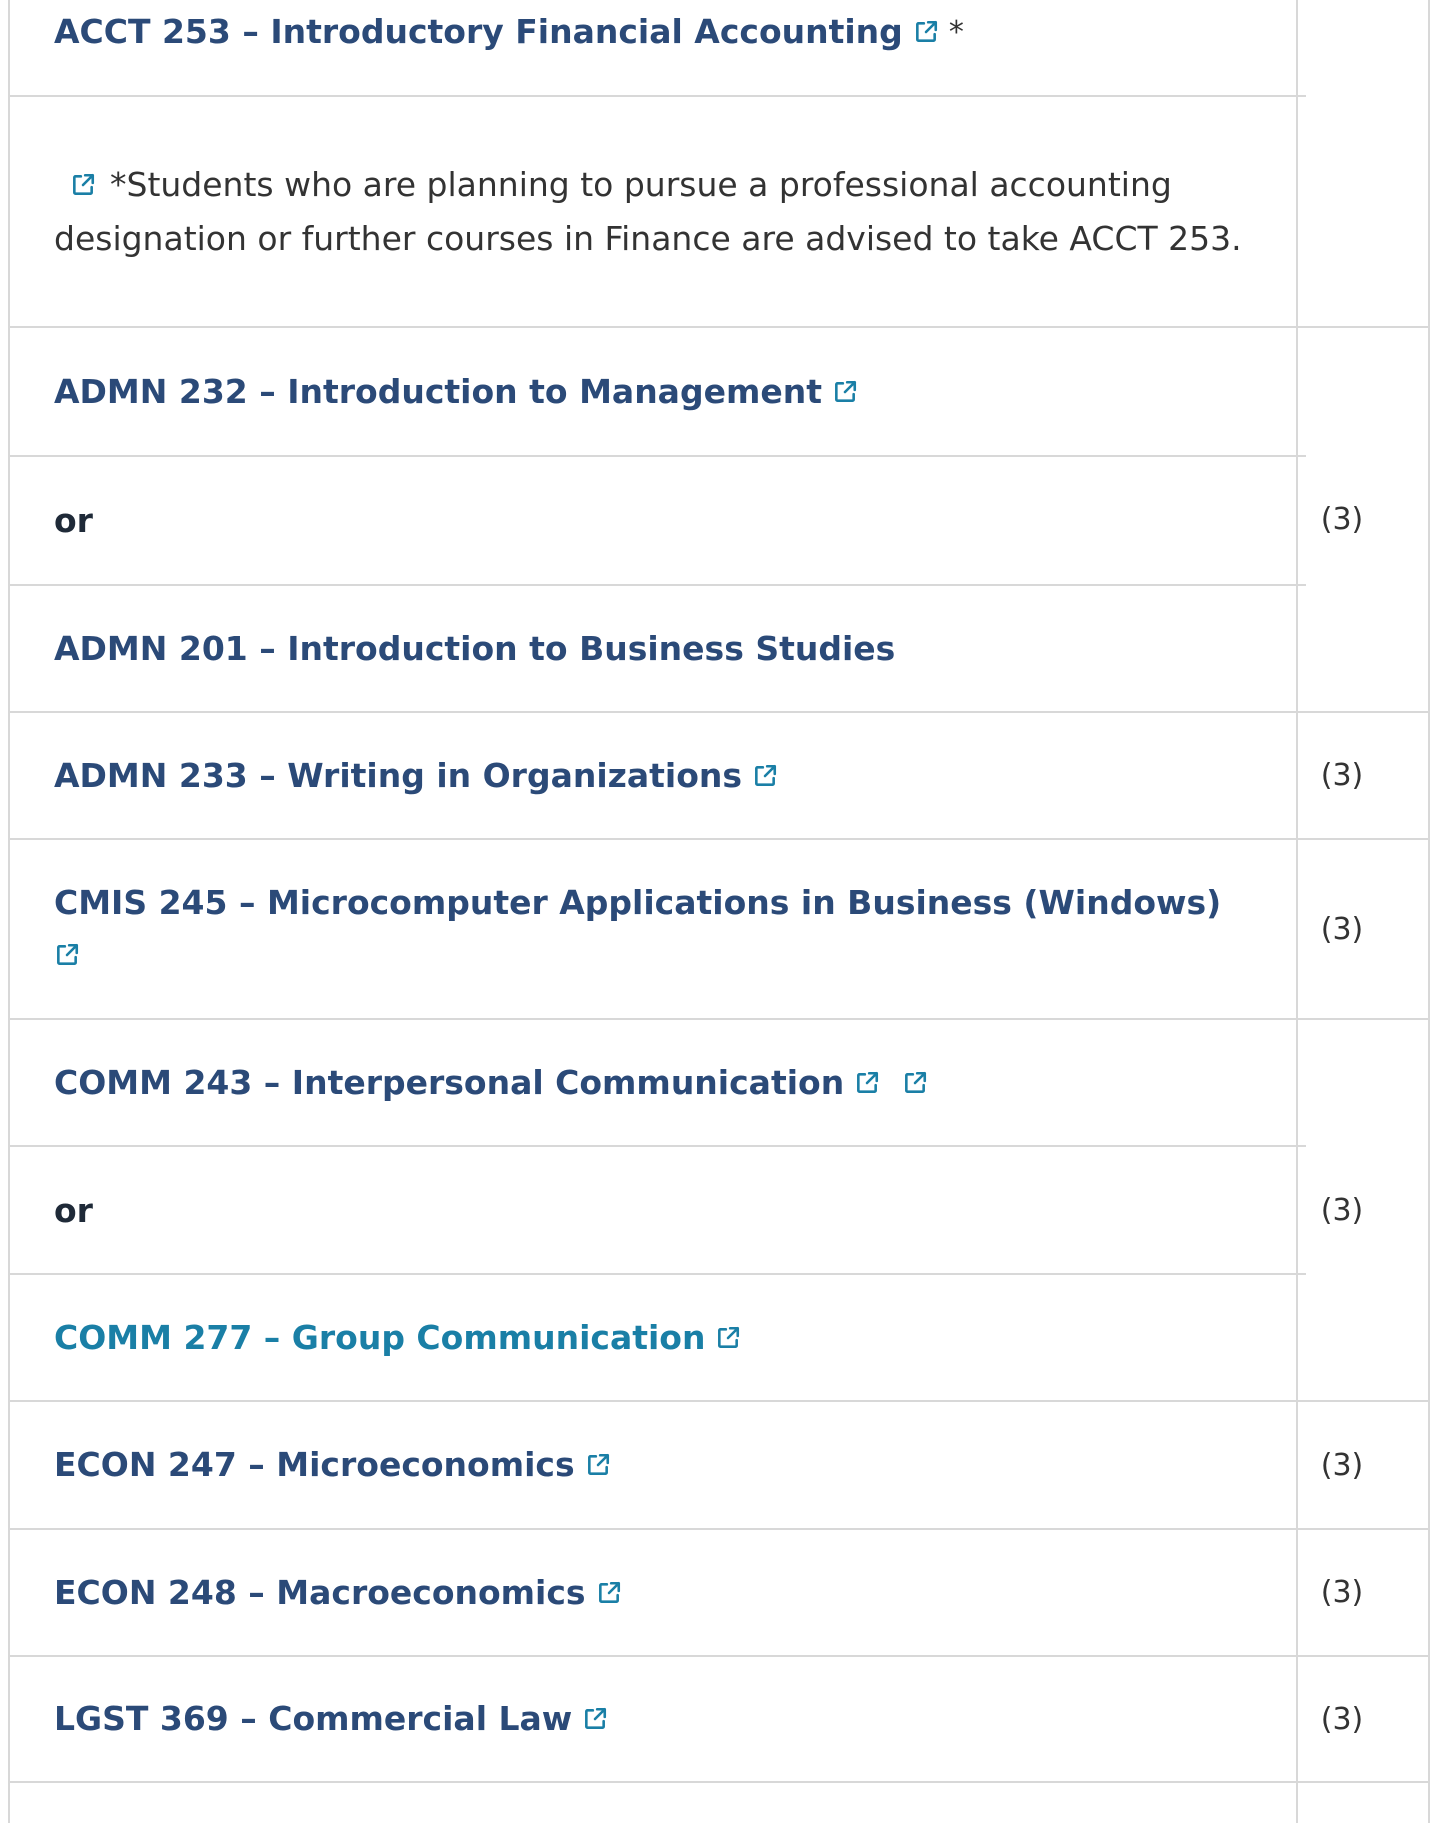  What do you see at coordinates (1429, 911) in the screenshot?
I see `table-border-right` at bounding box center [1429, 911].